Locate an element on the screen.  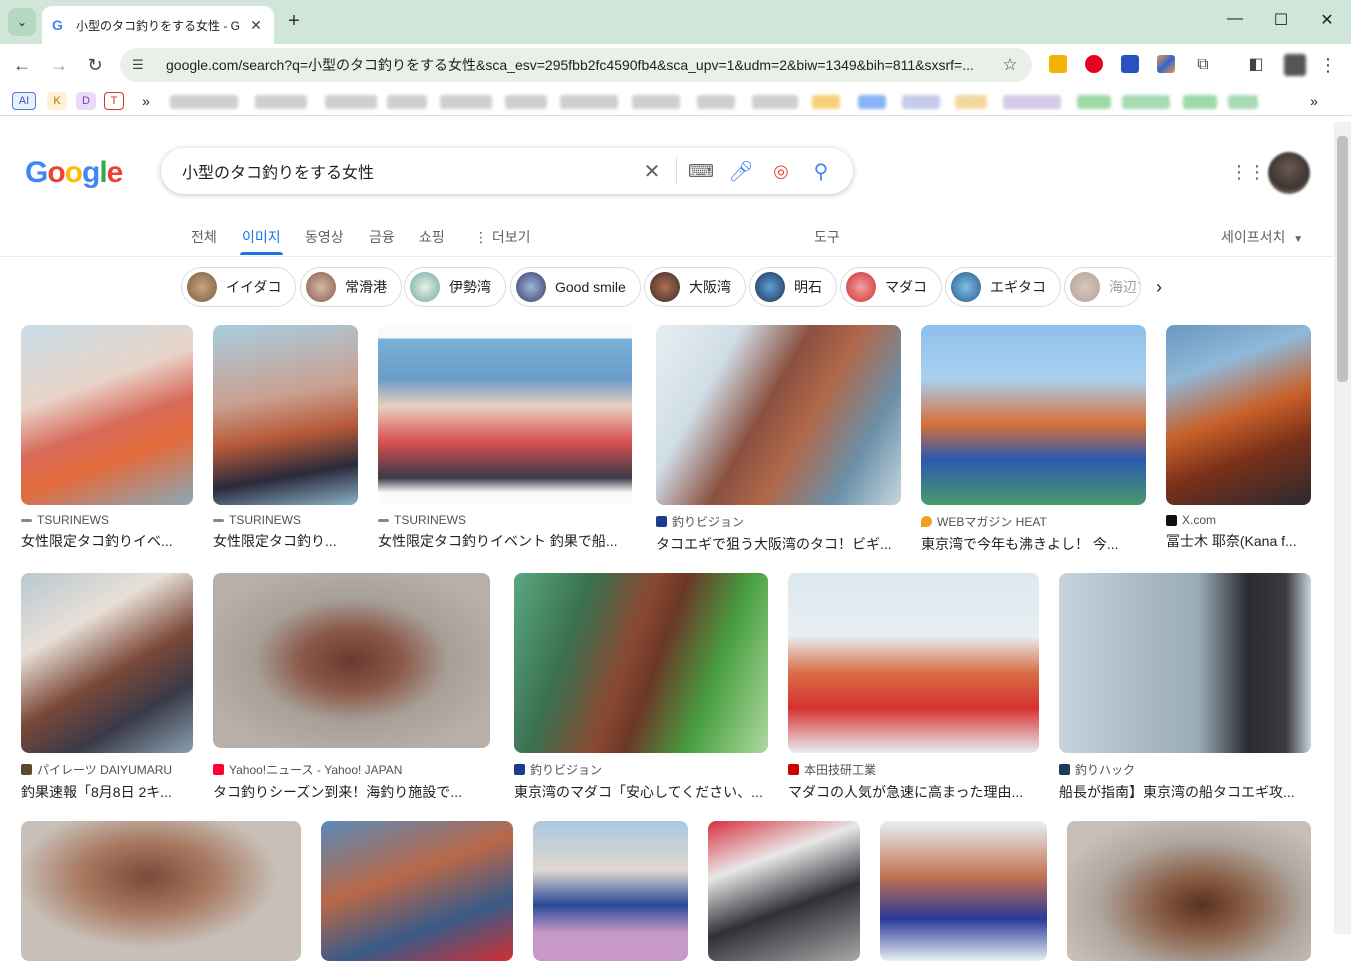
side-panel-icon: ◧ is located at coordinates (1256, 65).